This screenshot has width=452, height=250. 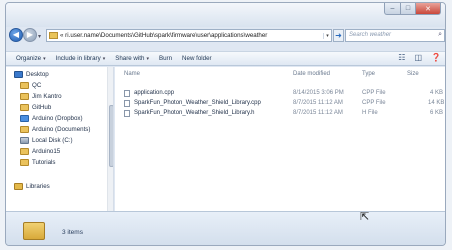 I want to click on maximize-button: □, so click(x=408, y=9).